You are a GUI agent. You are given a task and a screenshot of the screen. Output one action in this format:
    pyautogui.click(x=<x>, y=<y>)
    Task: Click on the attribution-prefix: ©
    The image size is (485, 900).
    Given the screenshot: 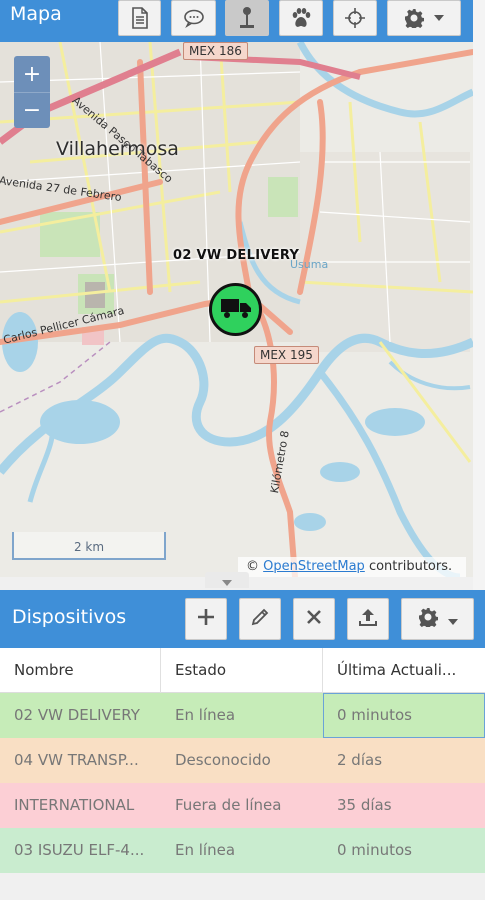 What is the action you would take?
    pyautogui.click(x=255, y=566)
    